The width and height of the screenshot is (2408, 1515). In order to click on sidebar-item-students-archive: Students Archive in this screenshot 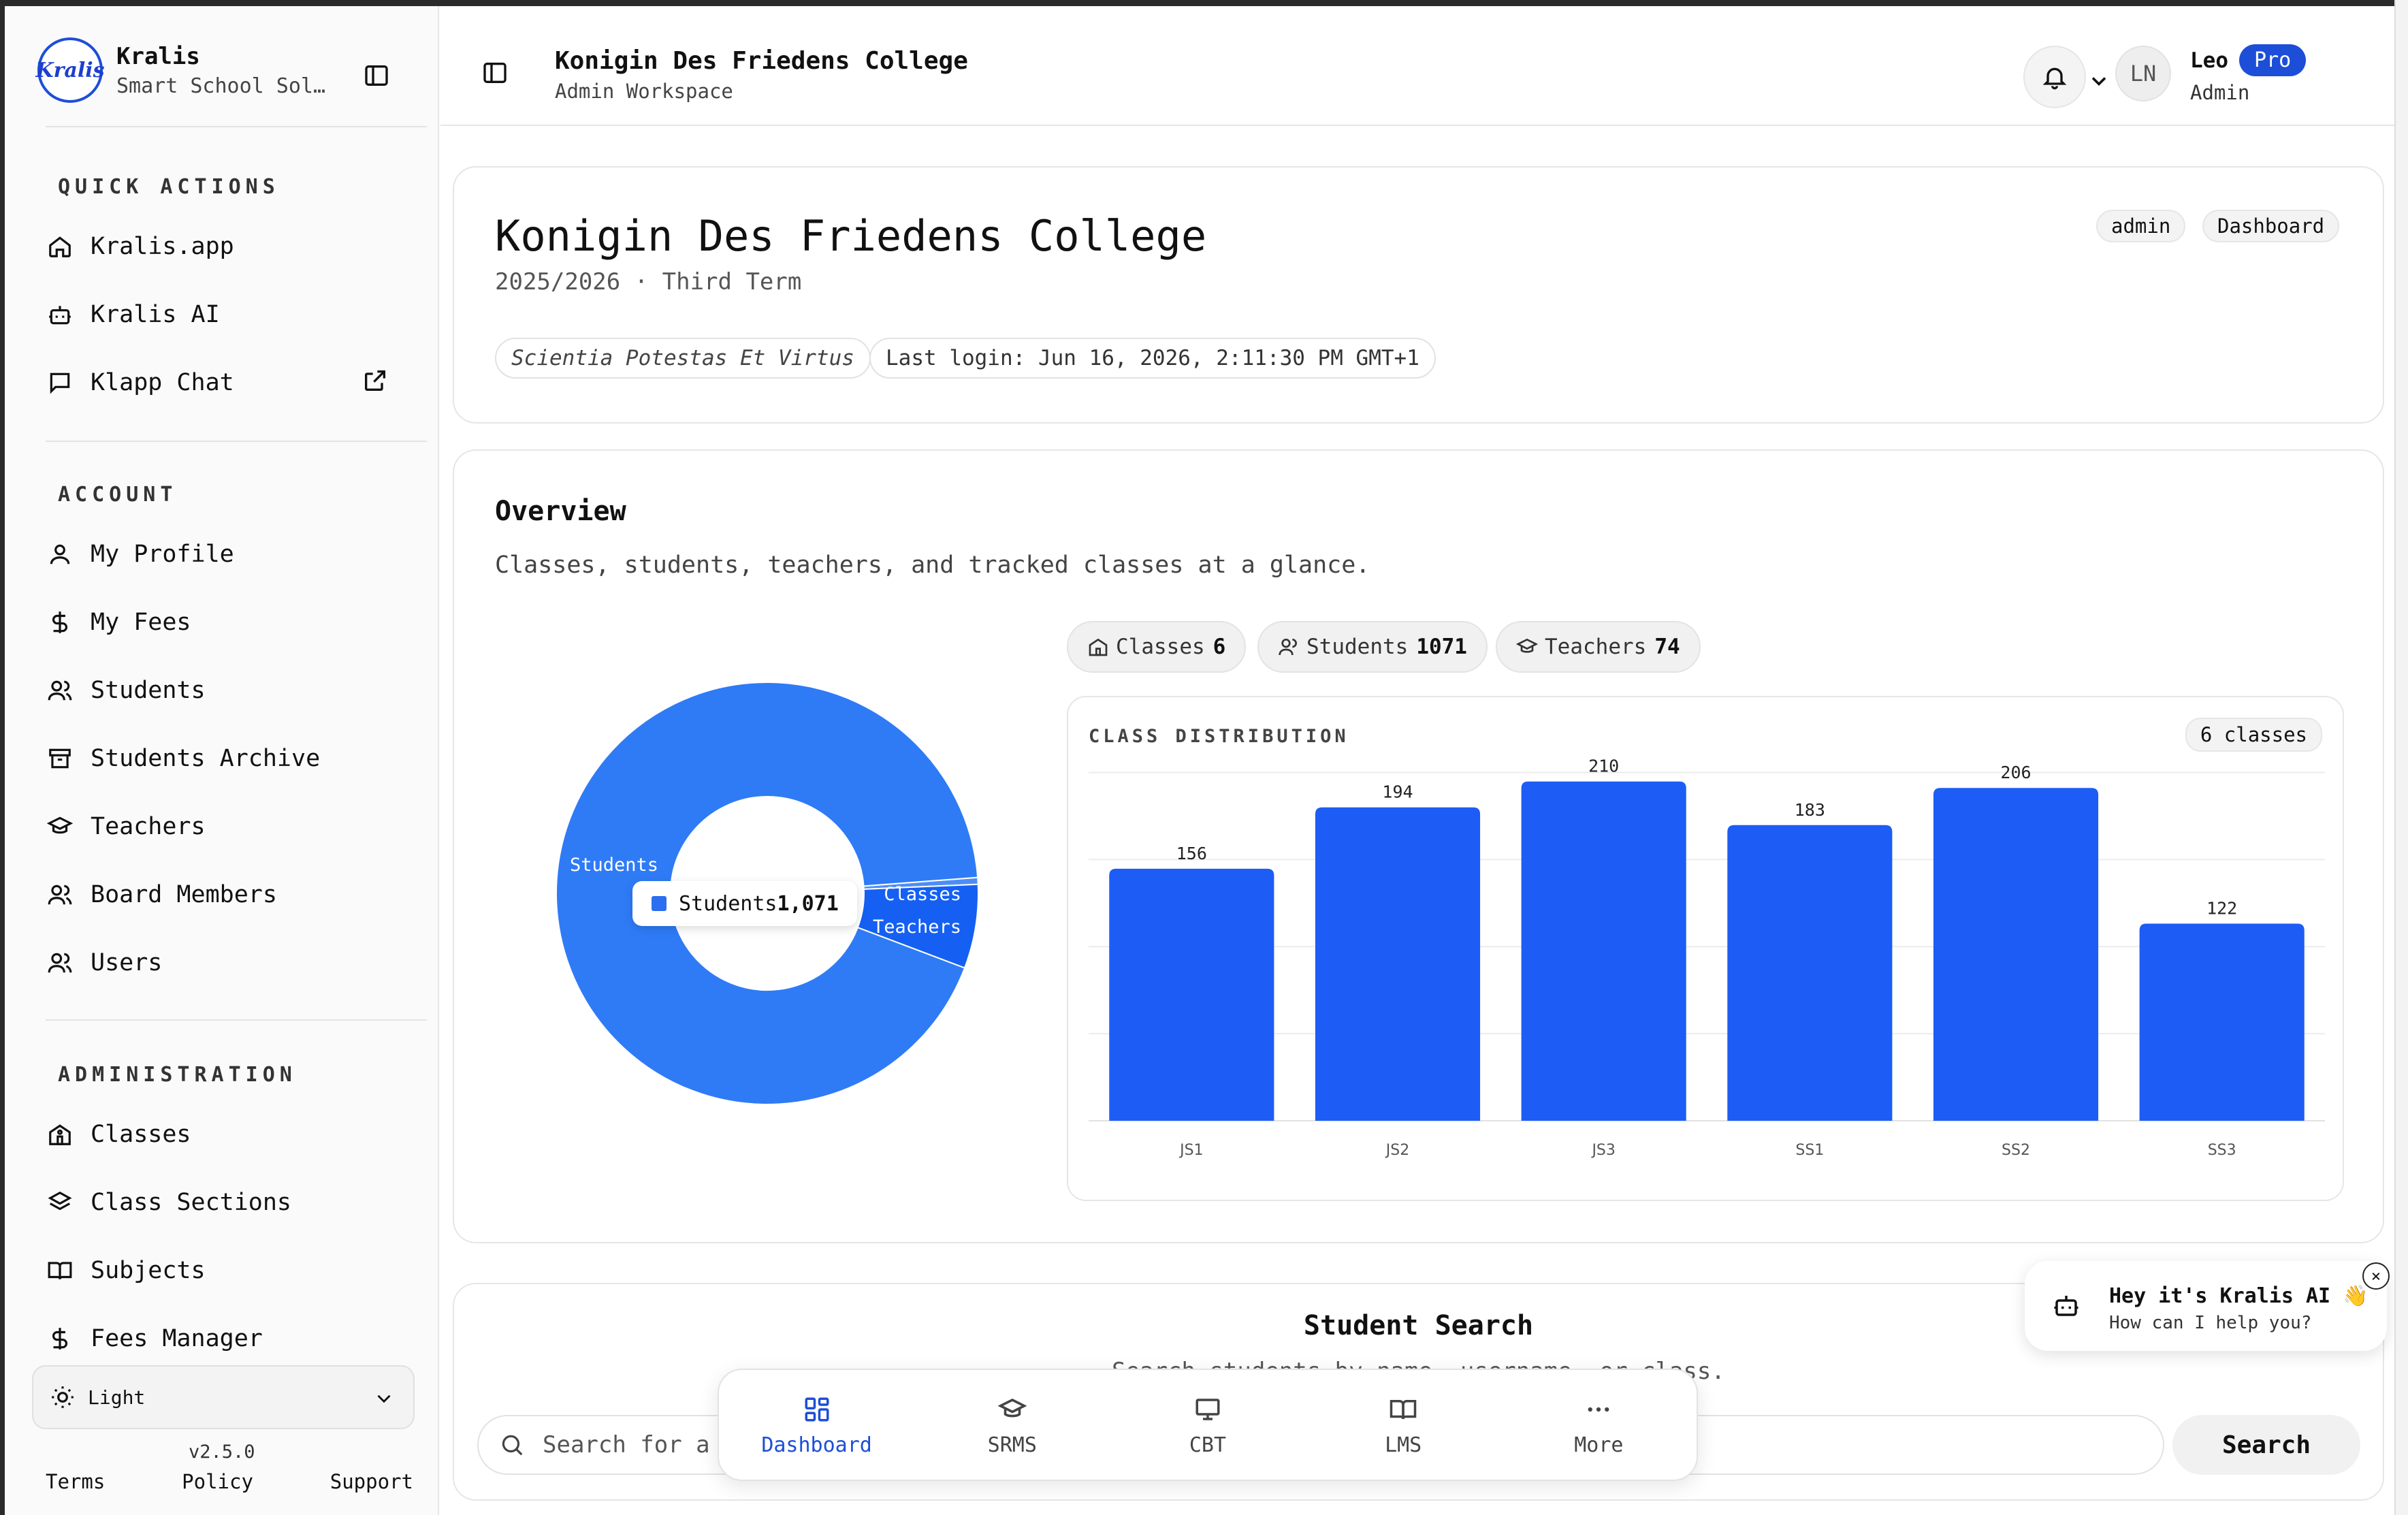, I will do `click(221, 758)`.